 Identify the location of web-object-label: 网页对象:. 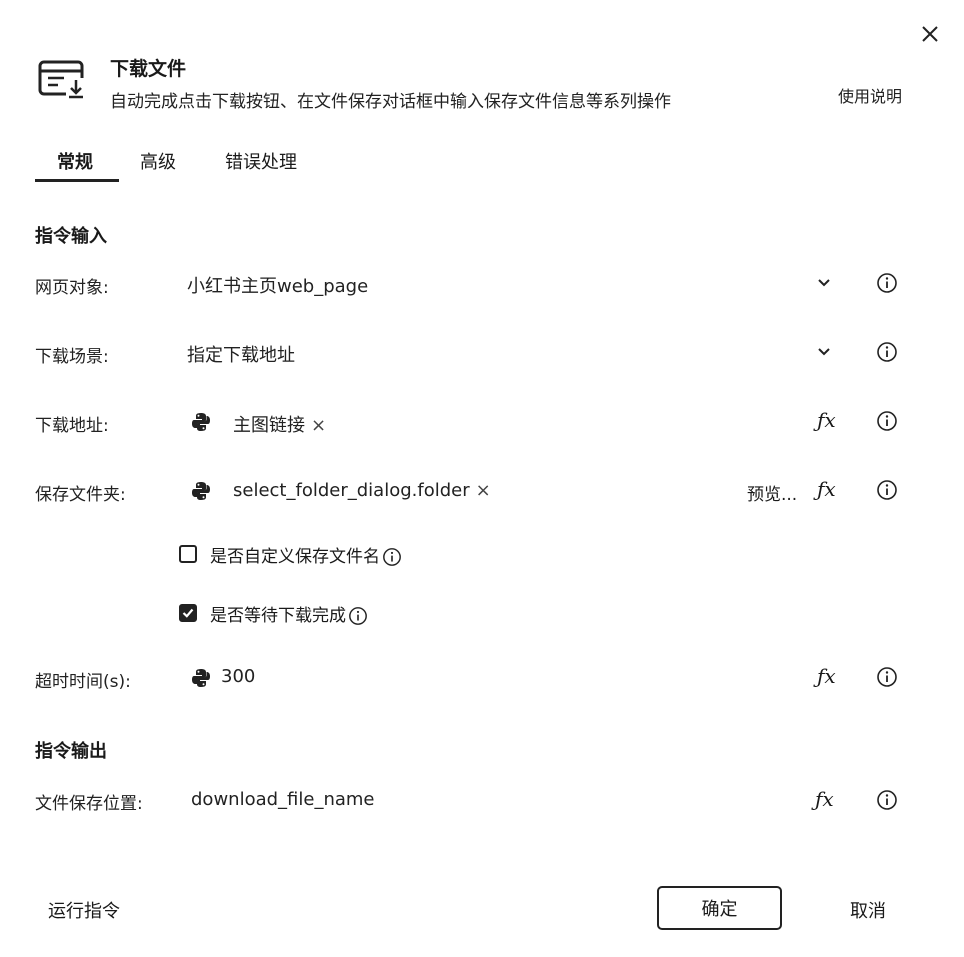
(72, 288).